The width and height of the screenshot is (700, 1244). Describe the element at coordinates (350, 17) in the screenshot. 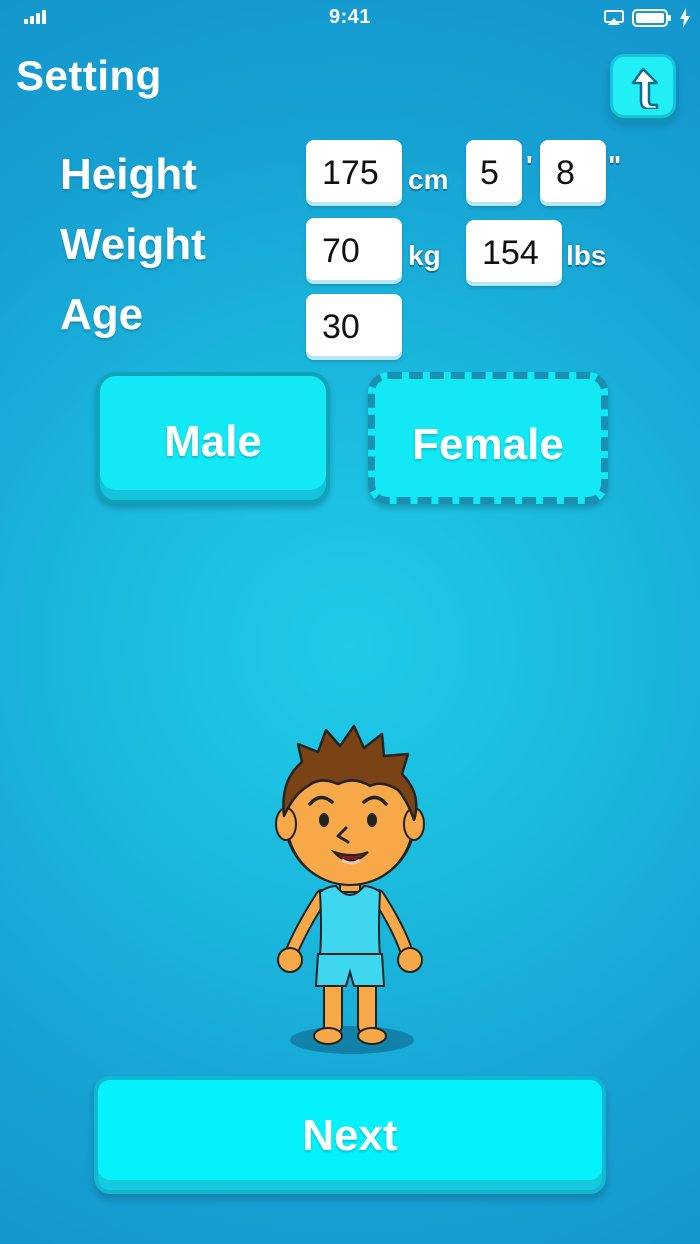

I see `status-time: 9:41` at that location.